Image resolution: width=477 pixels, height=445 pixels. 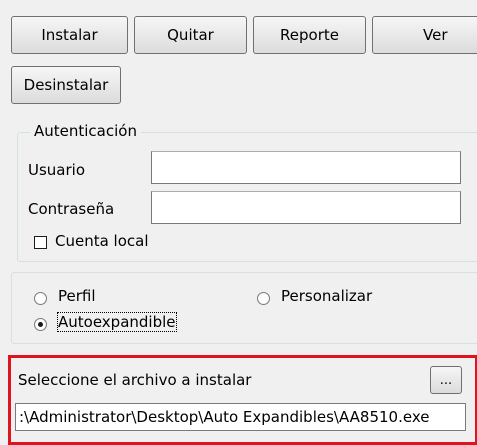 What do you see at coordinates (263, 298) in the screenshot?
I see `customize-radio` at bounding box center [263, 298].